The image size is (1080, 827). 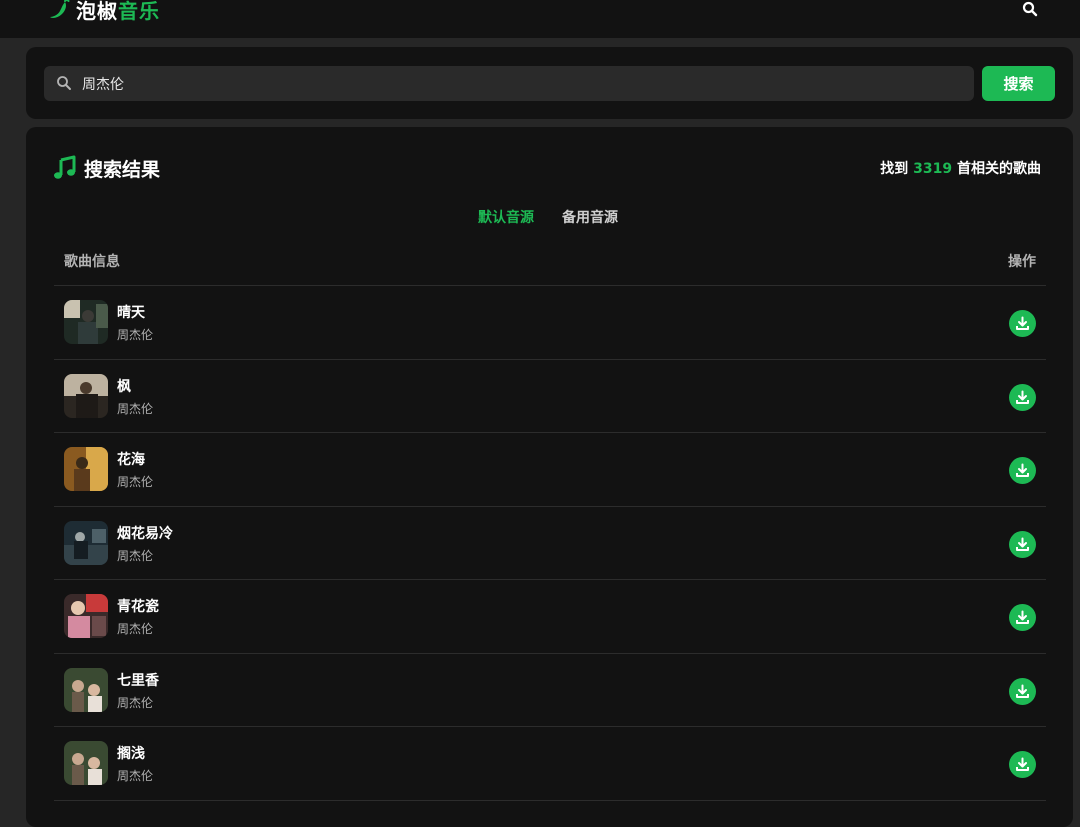 I want to click on tab-backup-source: 备用音源, so click(x=590, y=217).